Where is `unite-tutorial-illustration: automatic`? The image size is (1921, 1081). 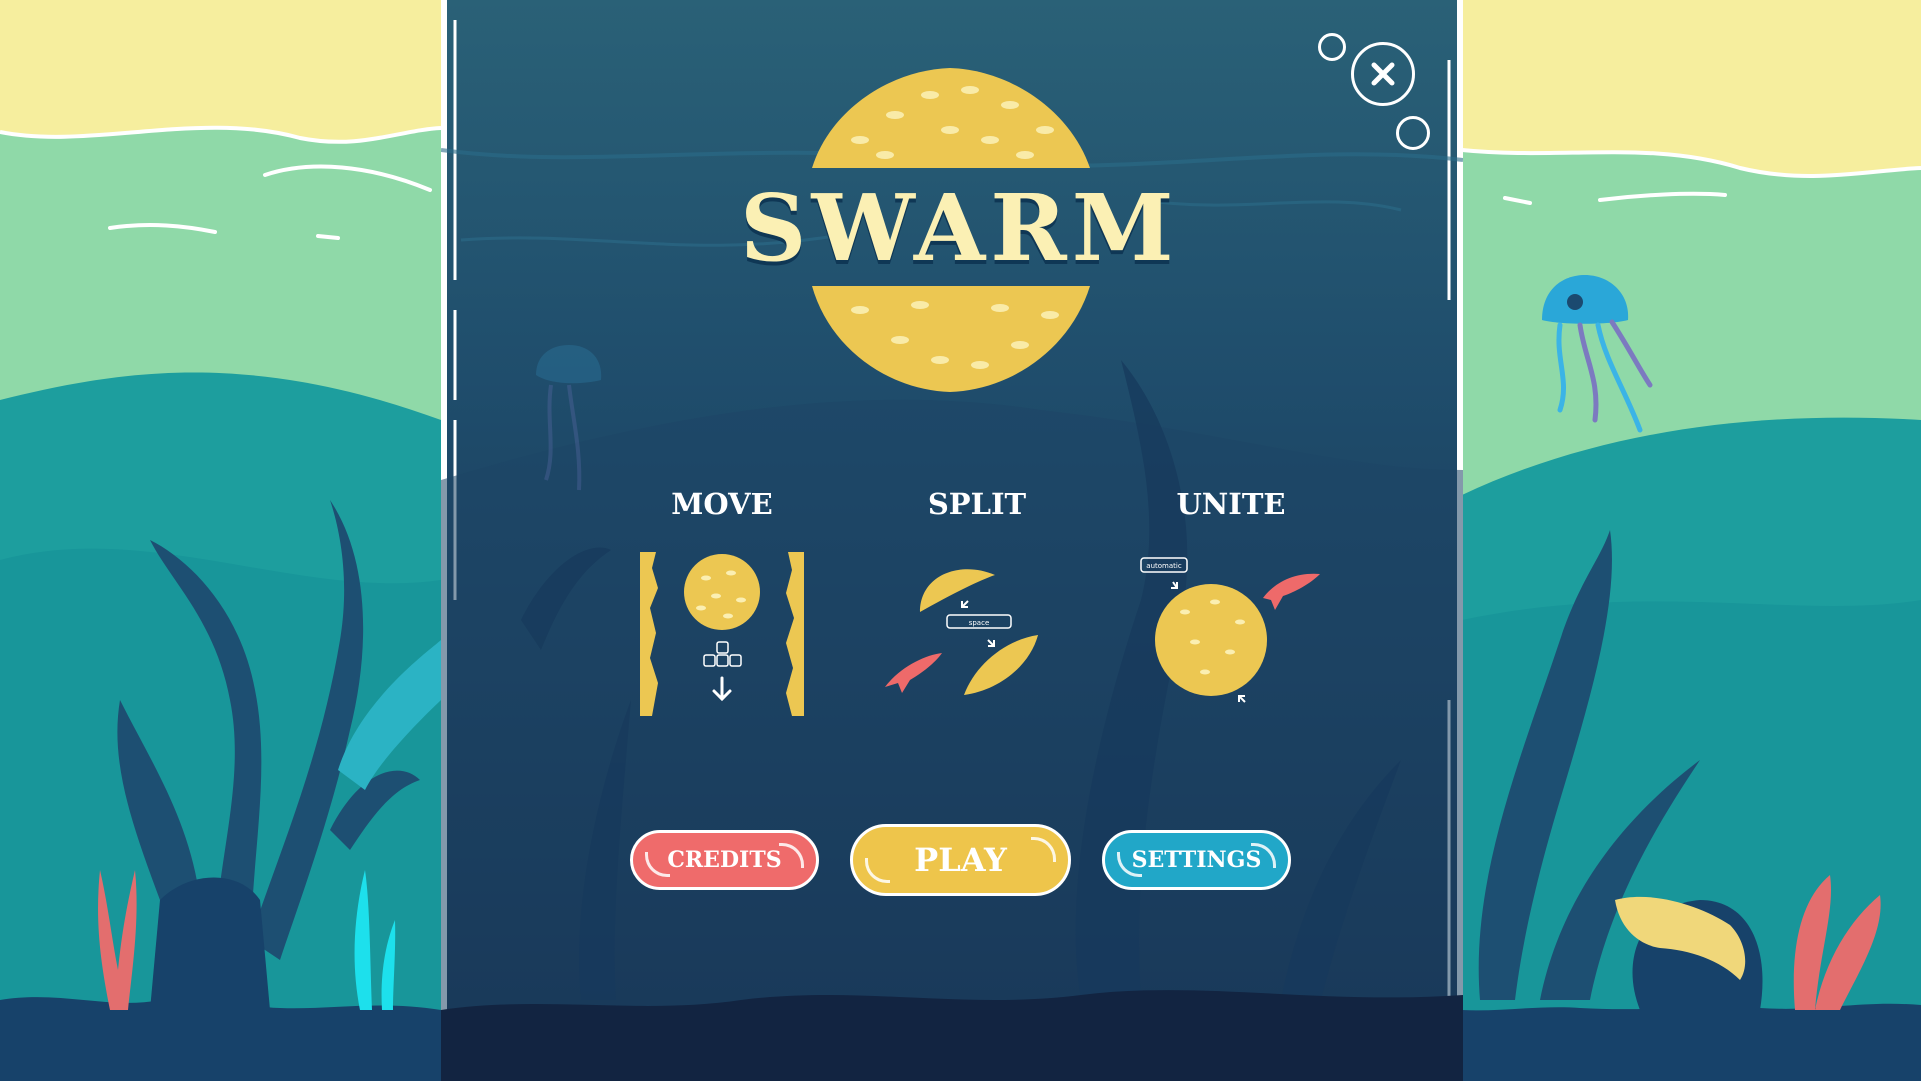 unite-tutorial-illustration: automatic is located at coordinates (1230, 630).